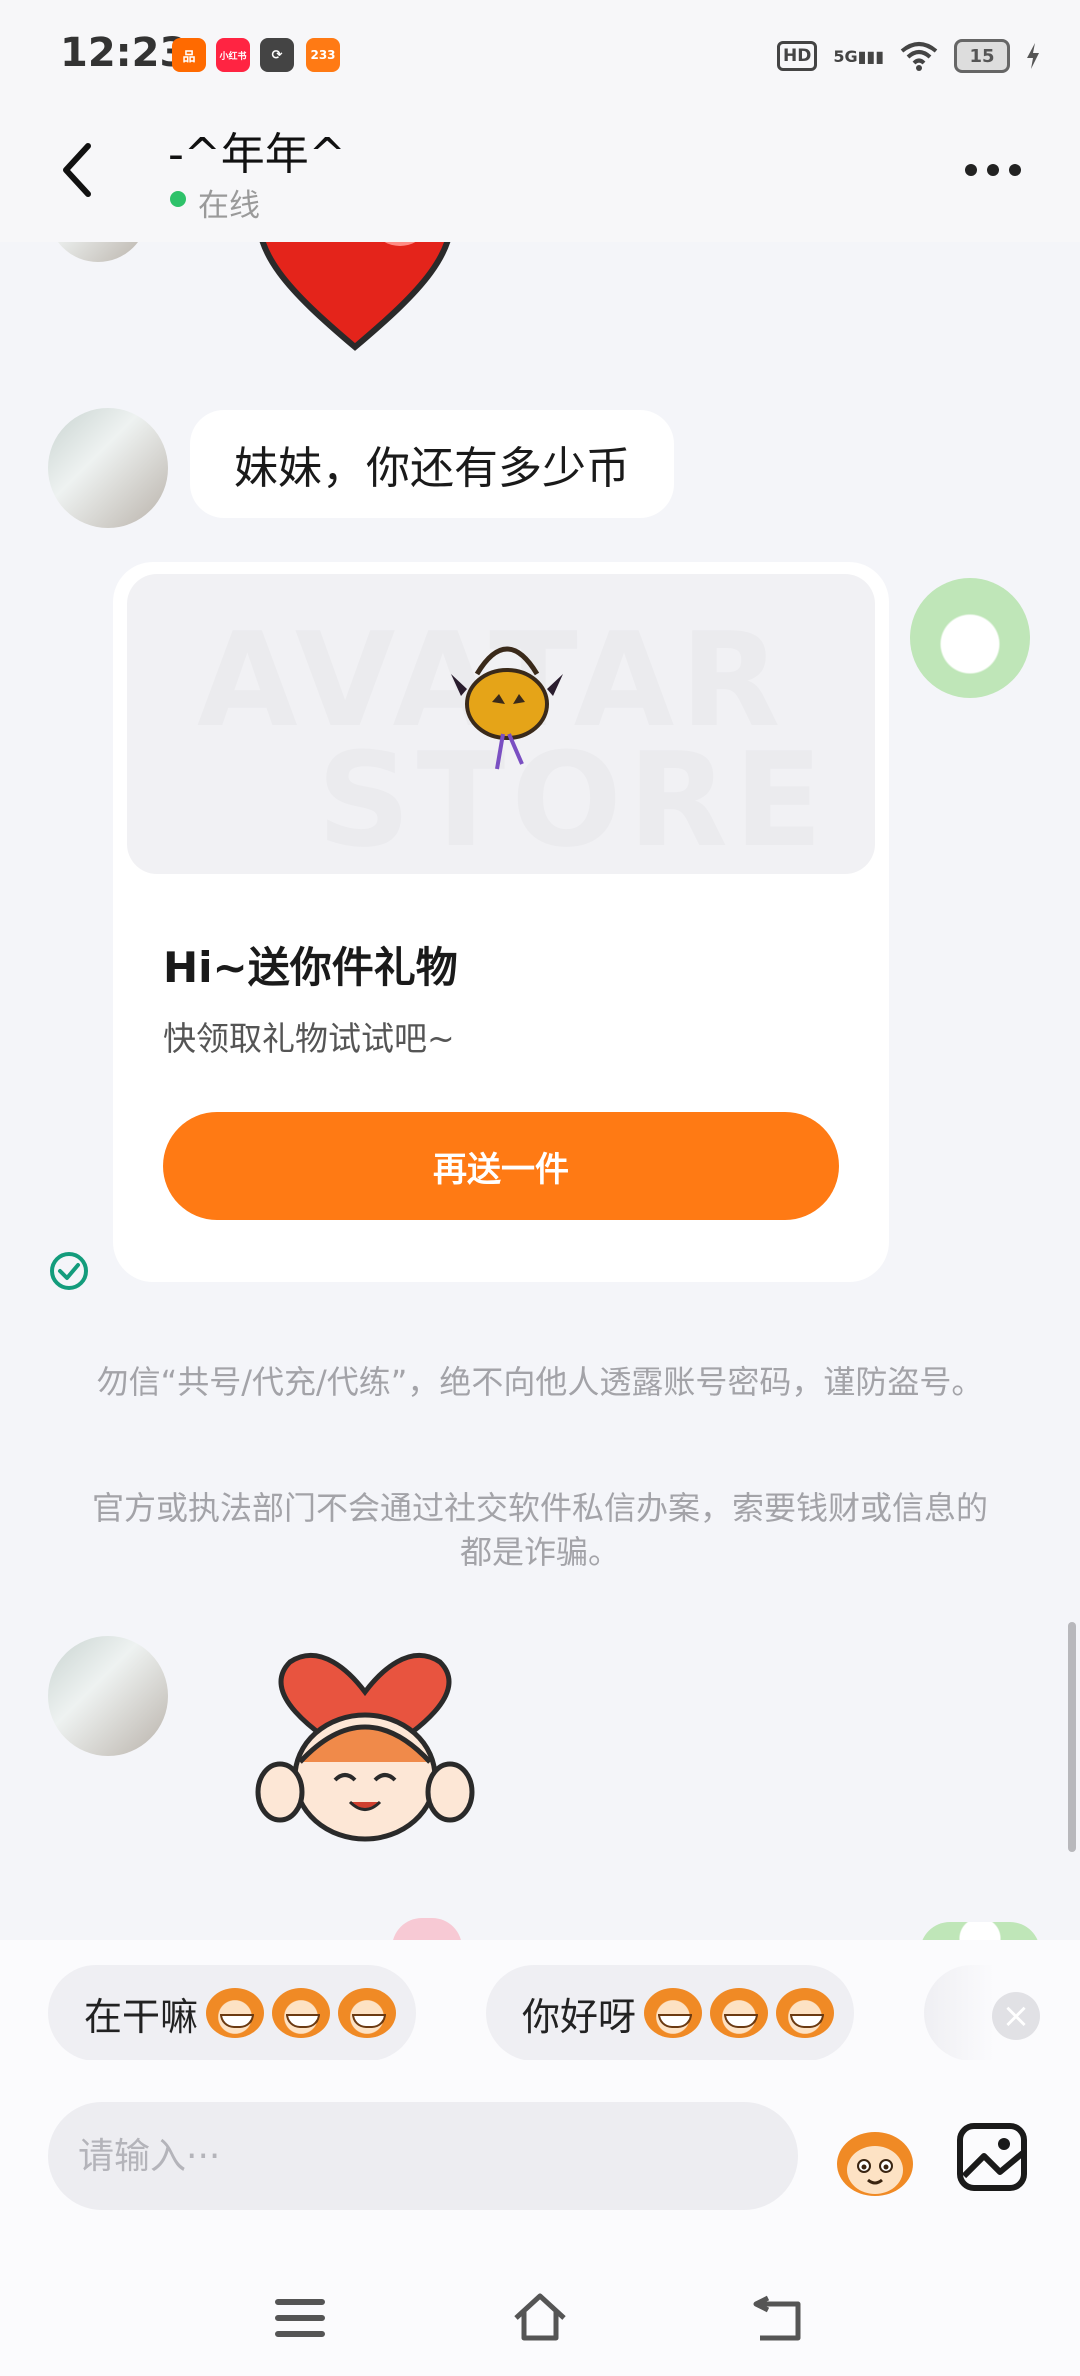 The height and width of the screenshot is (2376, 1080). I want to click on quick-reply-bar: 在干嘛 你好呀, so click(540, 2000).